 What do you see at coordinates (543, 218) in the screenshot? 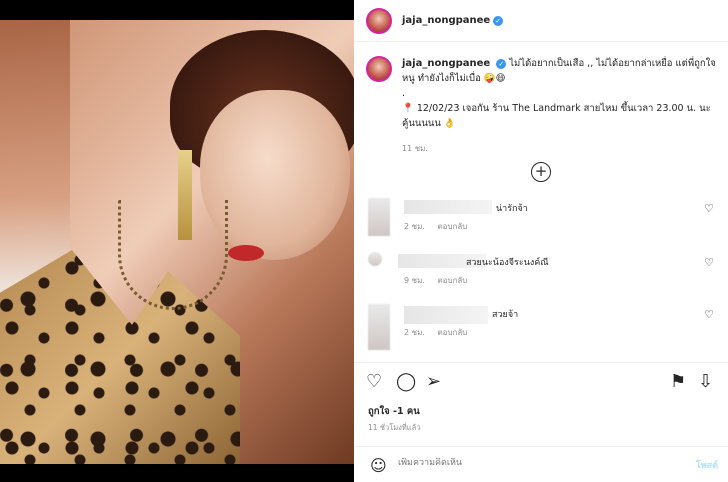
I see `comment-item: น่ารักจ้า 2 ชม. ตอบกลับ ♡` at bounding box center [543, 218].